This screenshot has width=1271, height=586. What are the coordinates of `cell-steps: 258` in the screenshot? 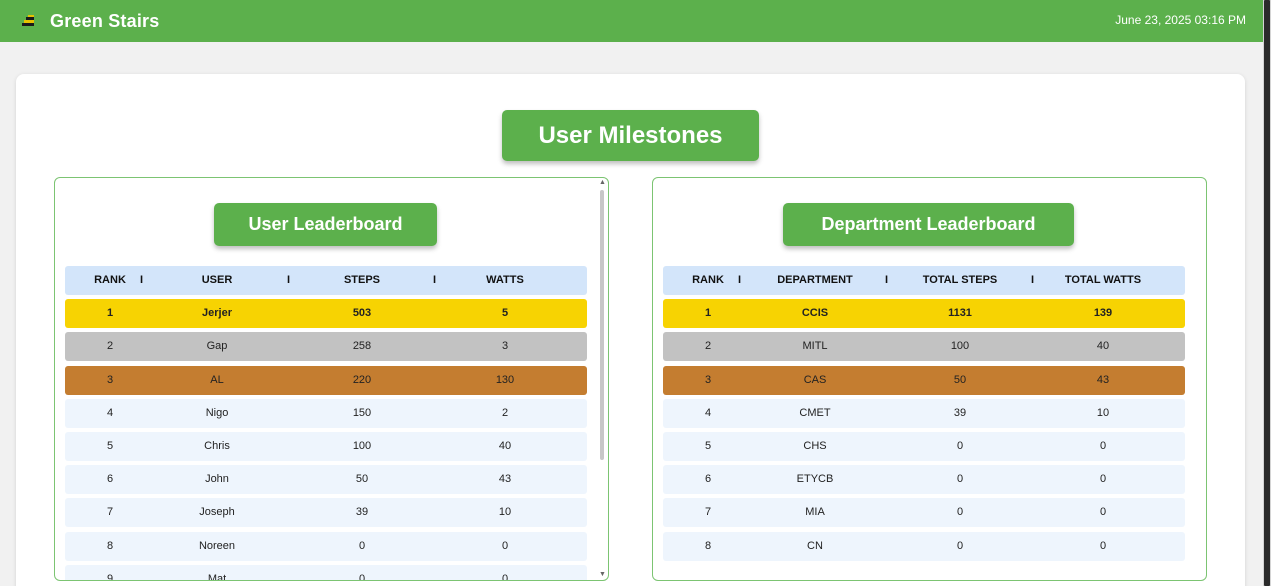 It's located at (362, 346).